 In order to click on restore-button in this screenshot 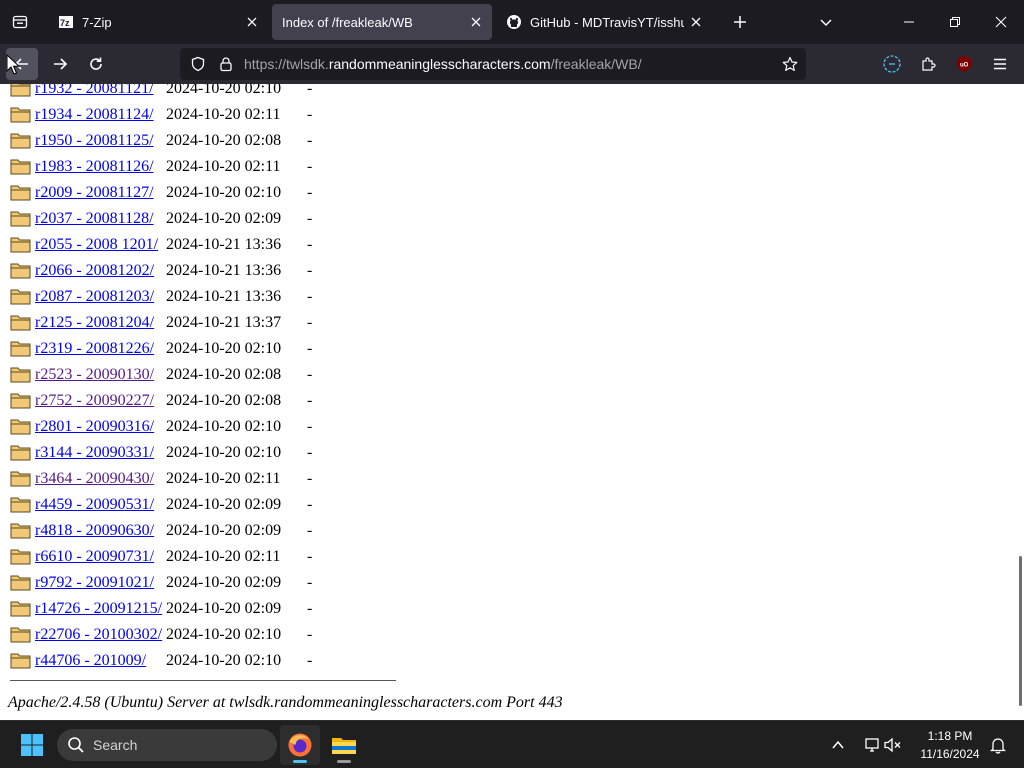, I will do `click(955, 22)`.